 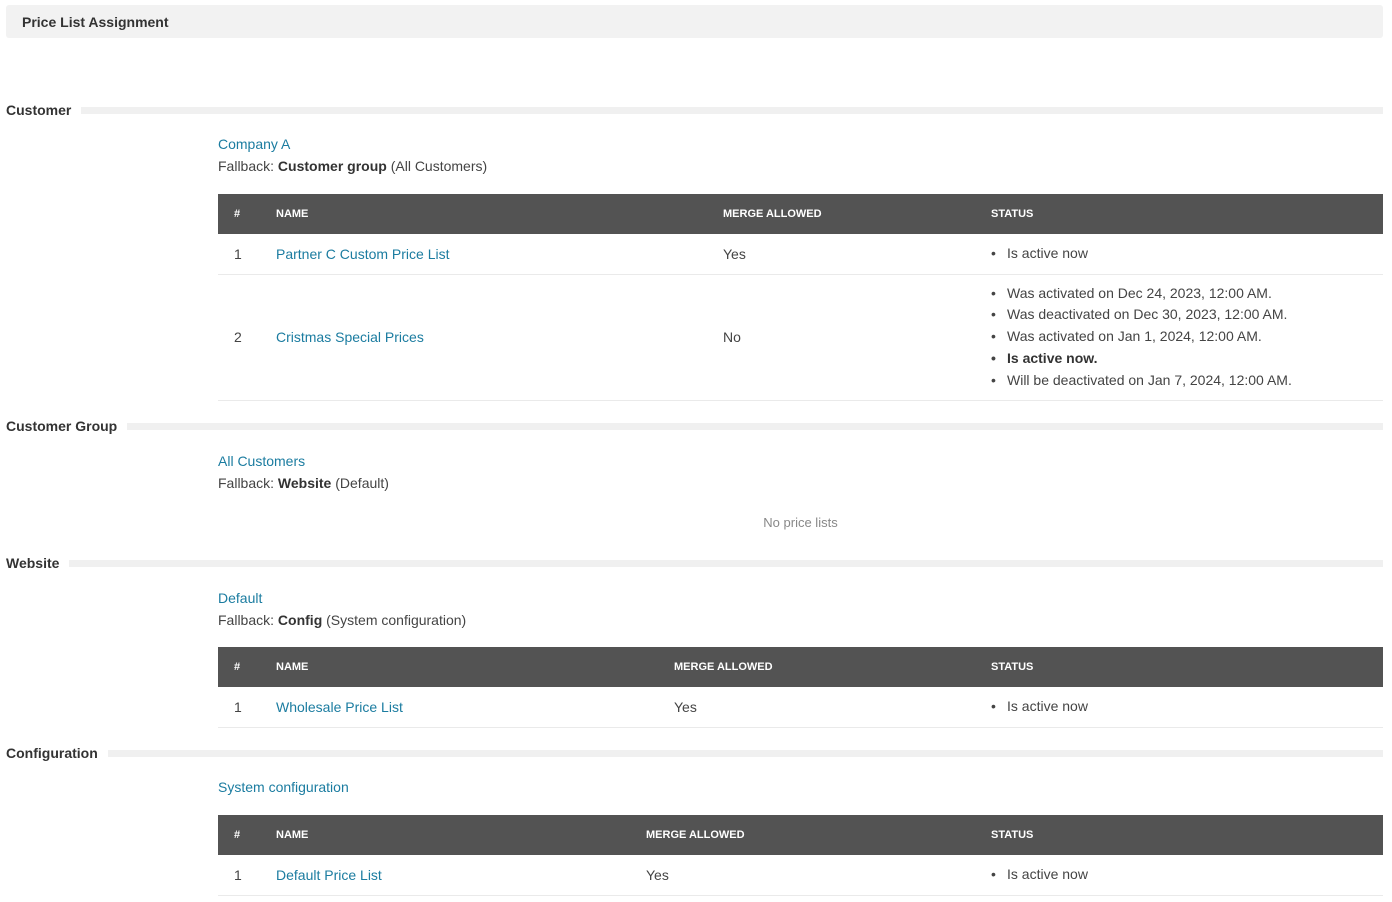 I want to click on configuration-info: System configuration, so click(x=800, y=787).